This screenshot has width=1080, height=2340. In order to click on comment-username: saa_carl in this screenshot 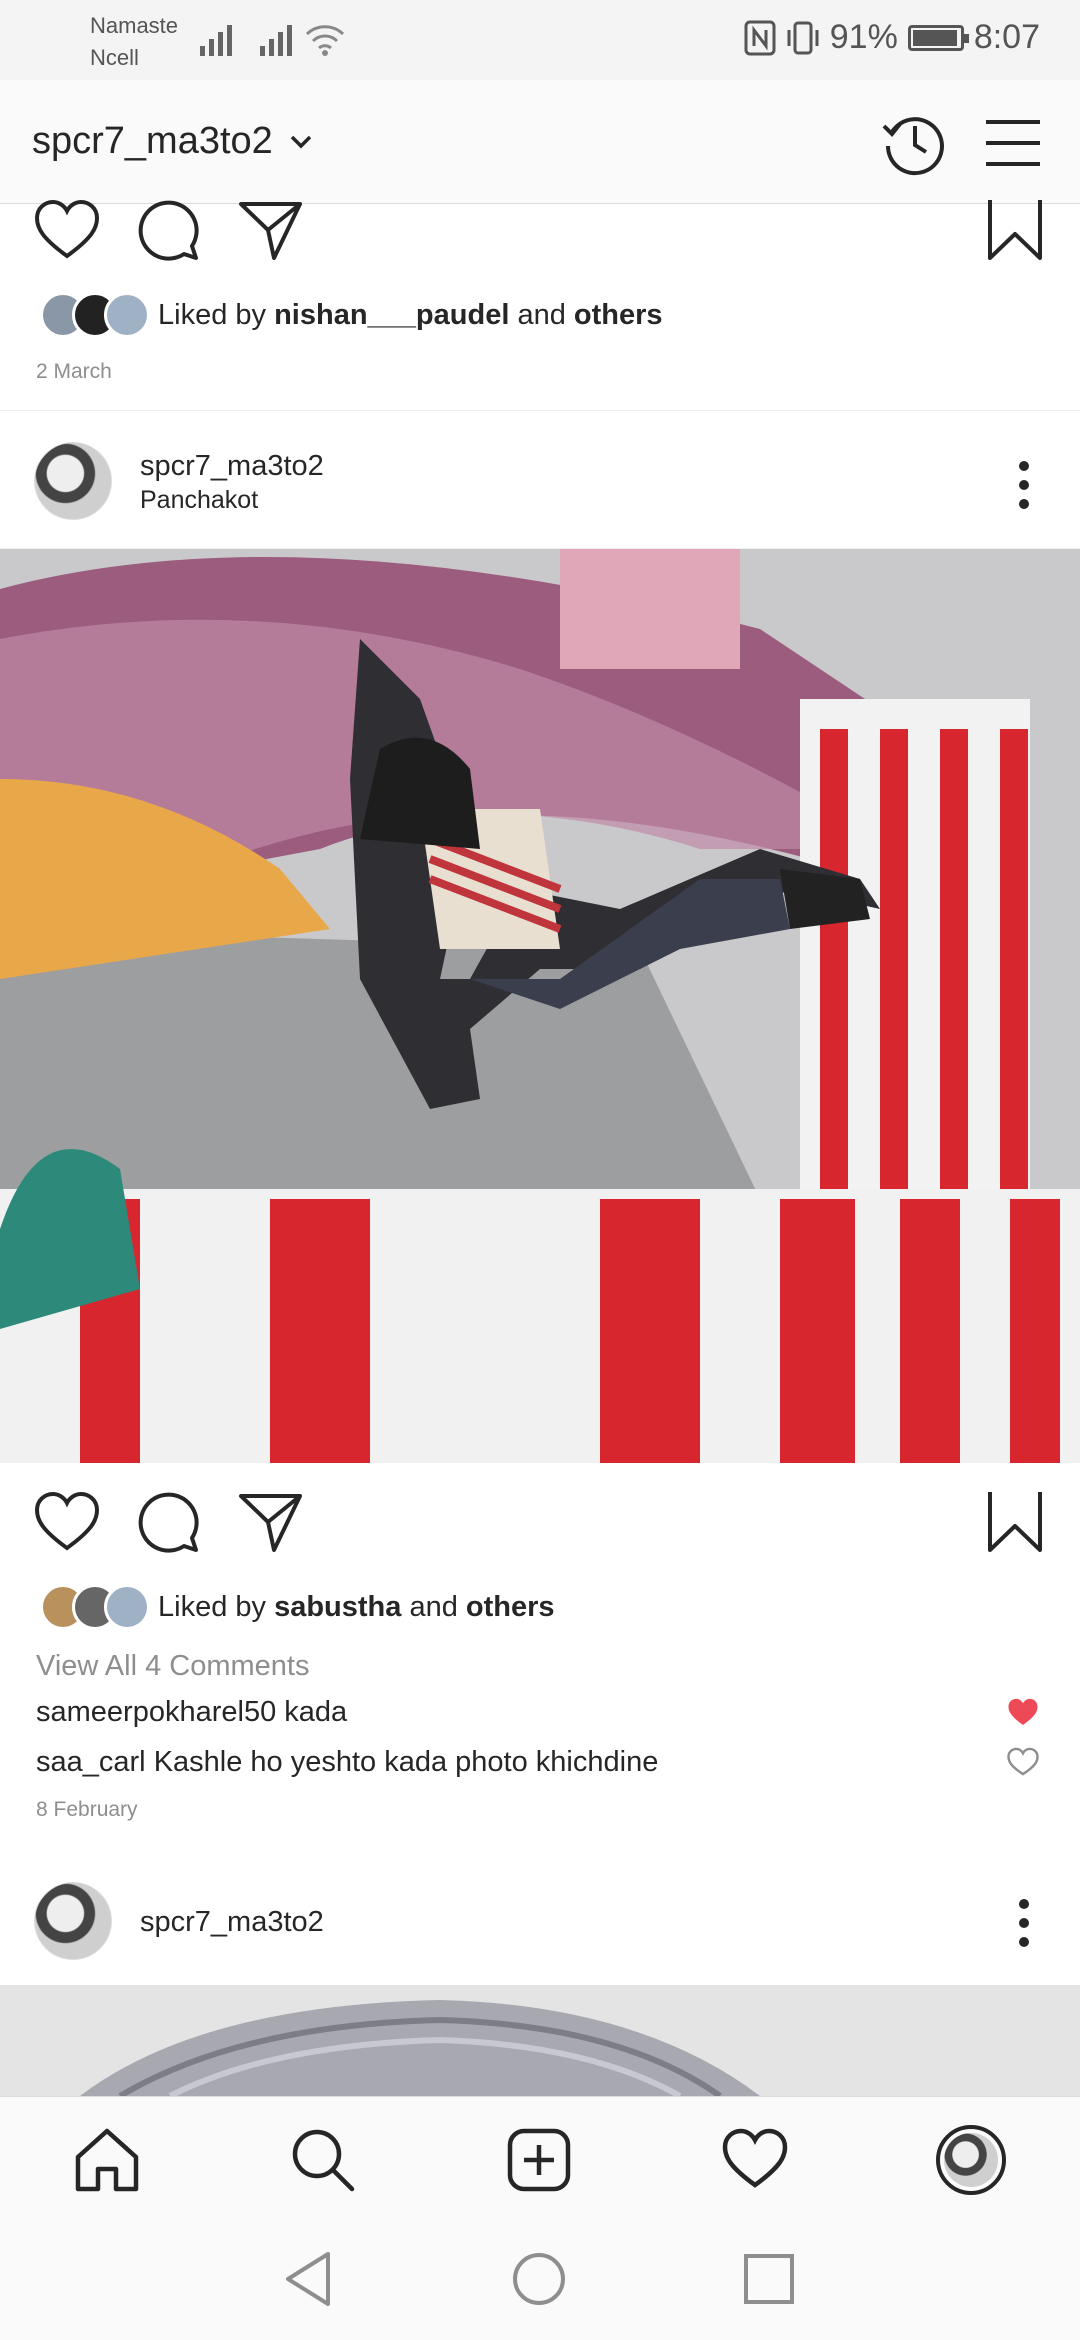, I will do `click(91, 1762)`.